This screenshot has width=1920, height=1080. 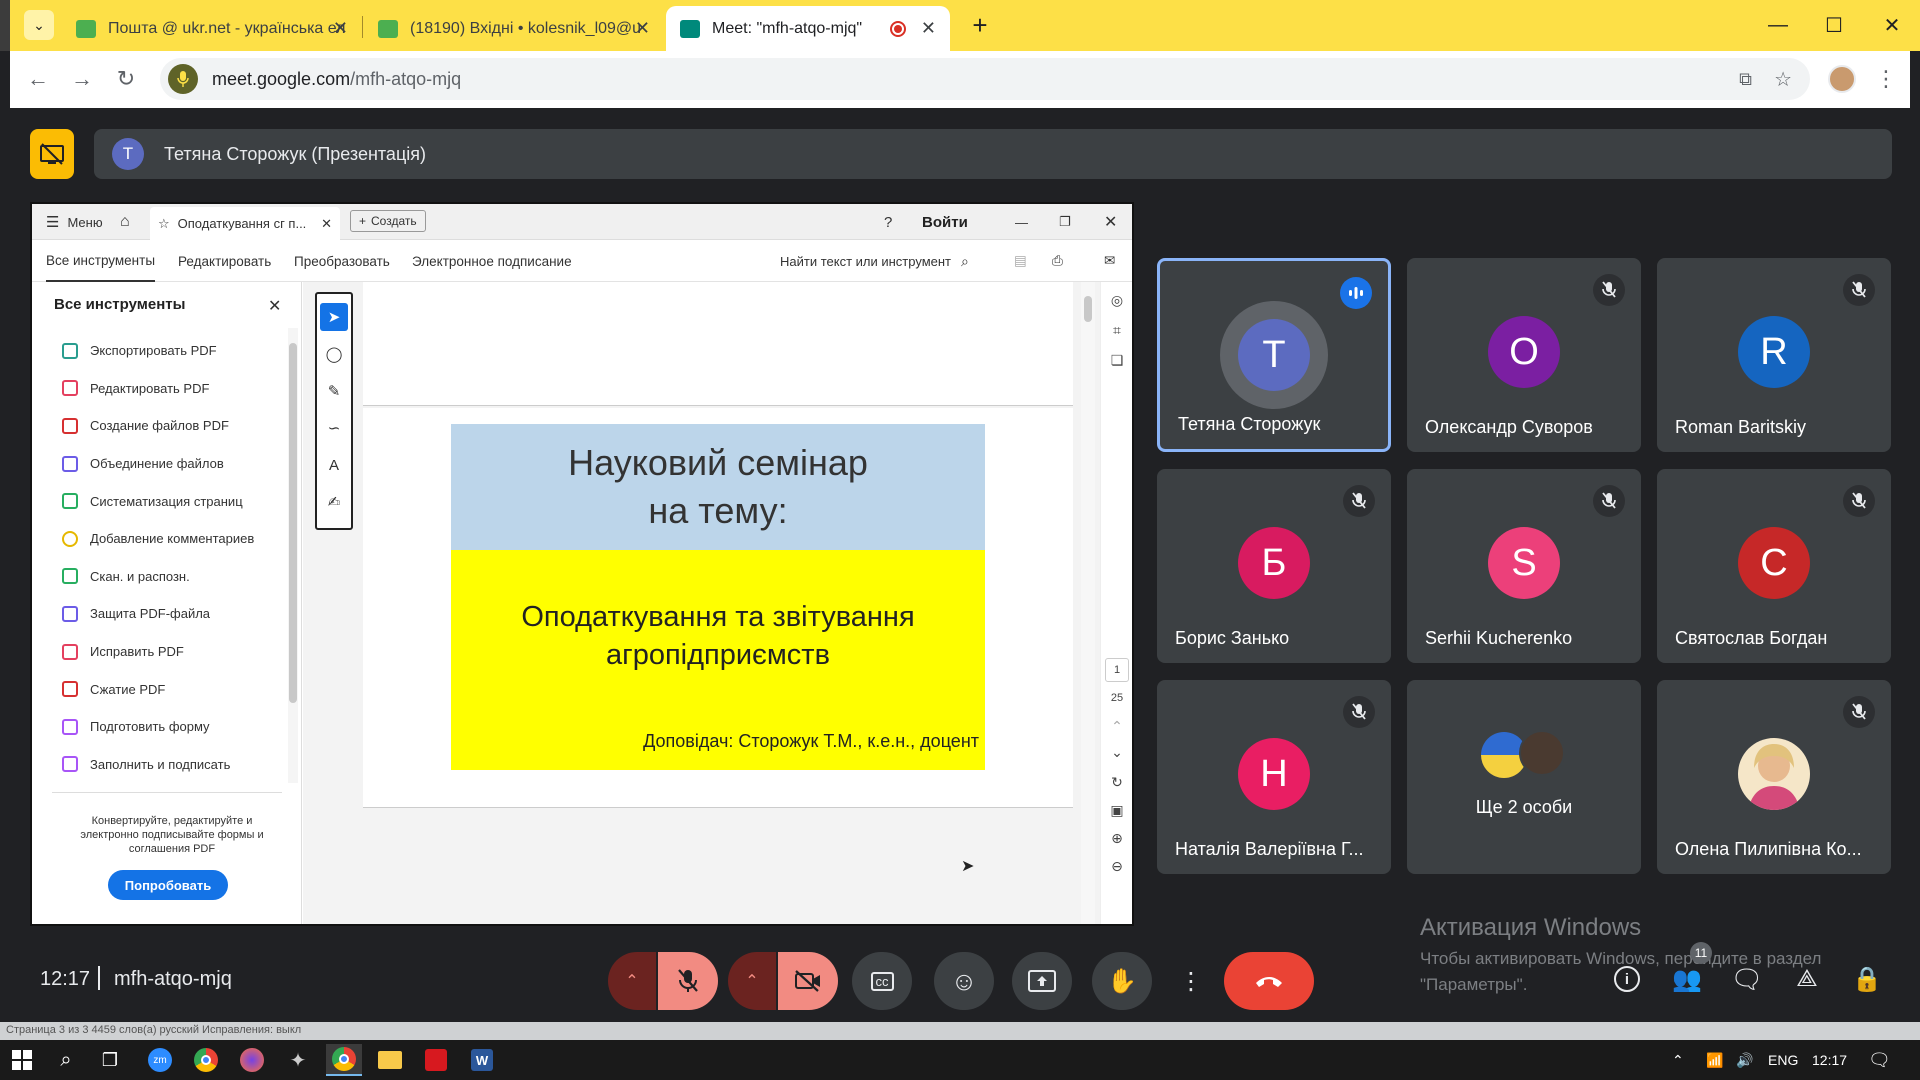 What do you see at coordinates (1117, 726) in the screenshot?
I see `page-up-icon: ⌃` at bounding box center [1117, 726].